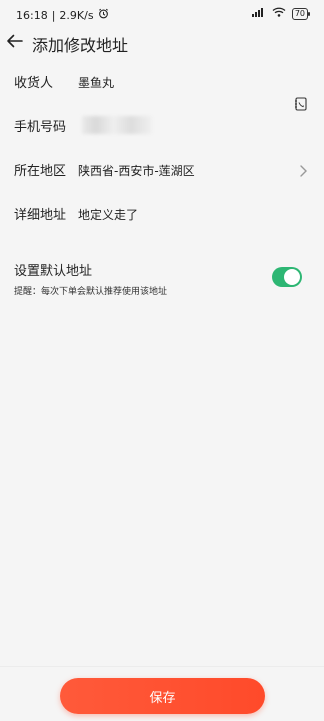 This screenshot has height=721, width=324. I want to click on default-address-toggle, so click(287, 277).